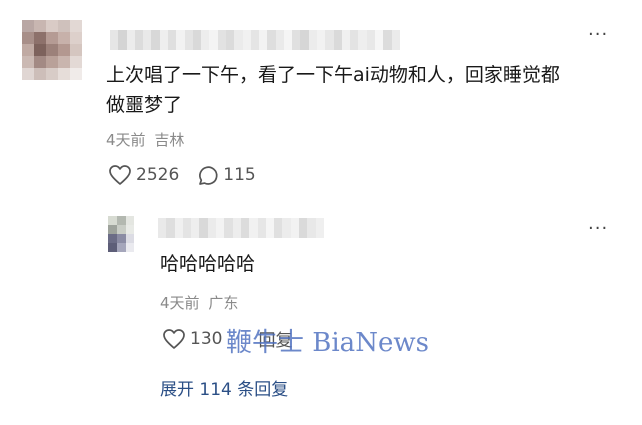 This screenshot has width=642, height=425. I want to click on comment-text: 上次唱了一下午，看了一下午ai动物和人，回家睡觉都做噩梦了, so click(333, 90).